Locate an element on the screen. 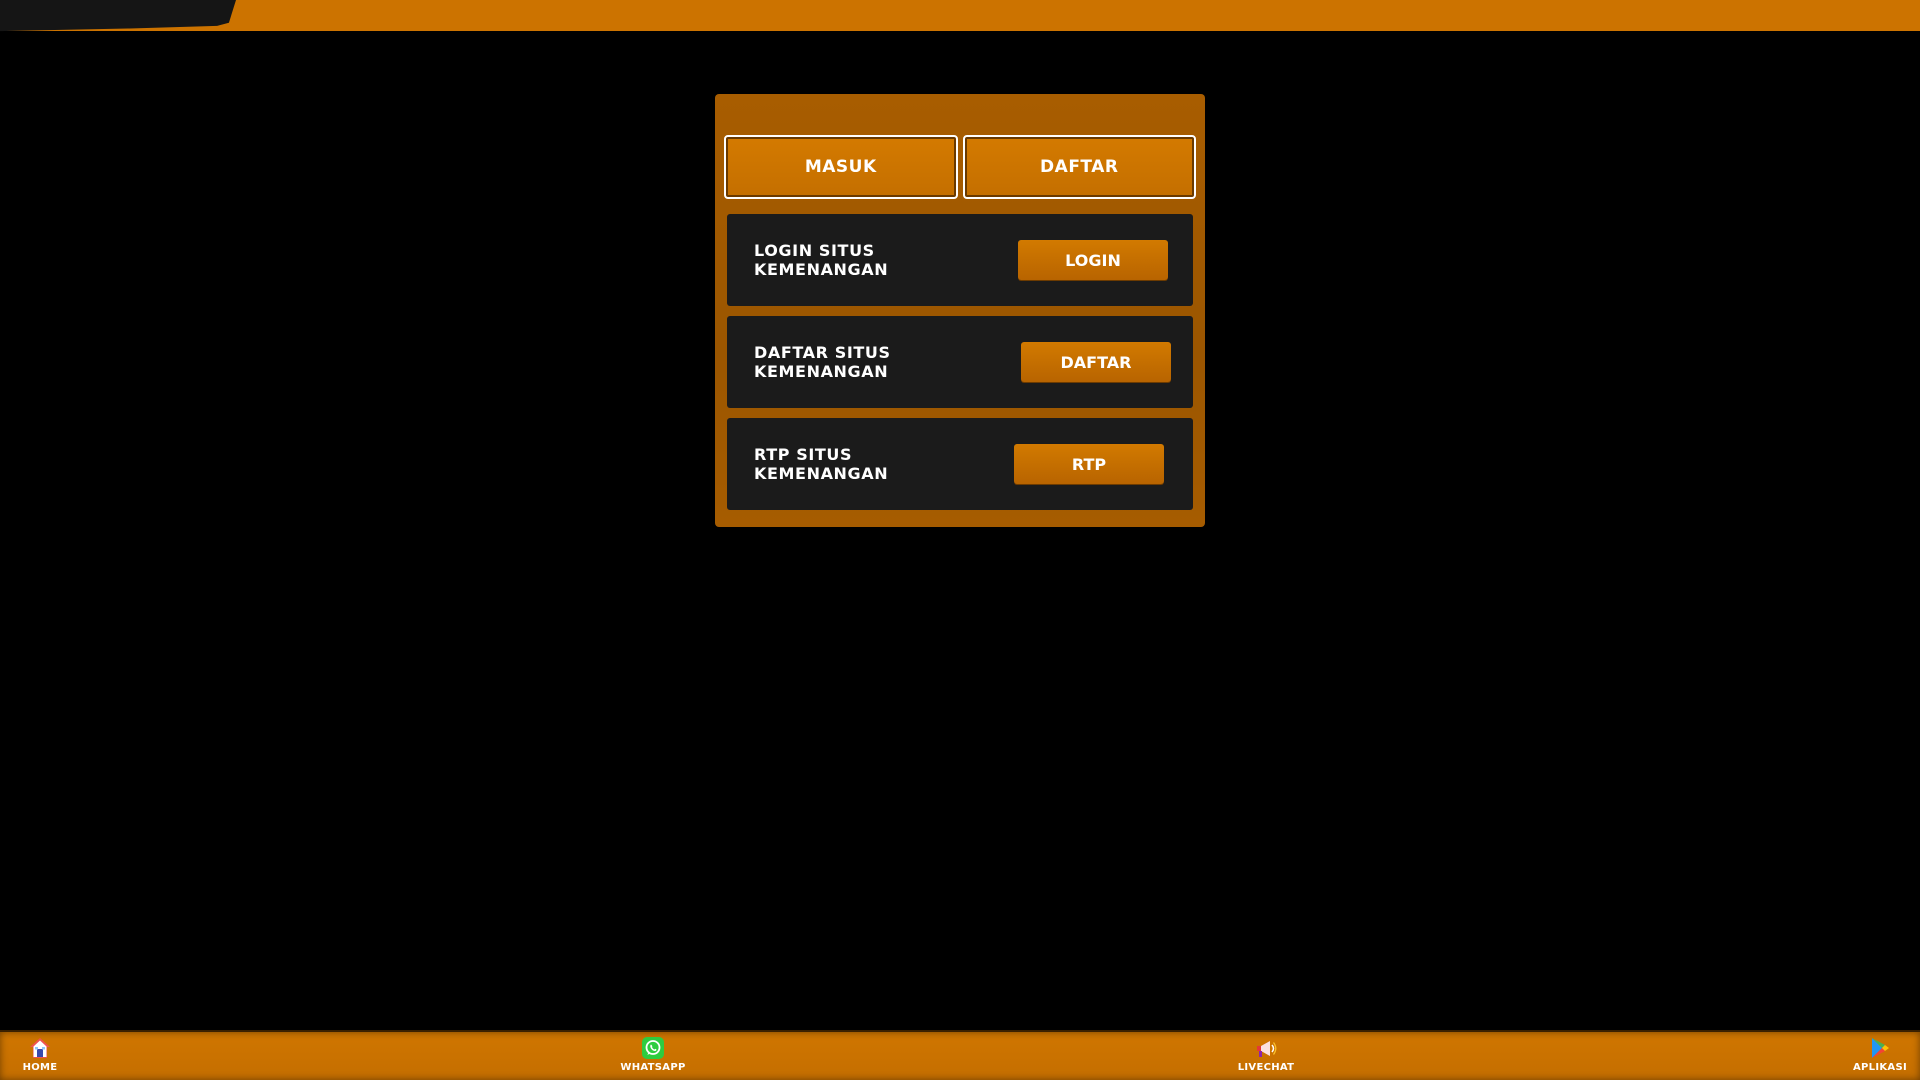 The image size is (1920, 1080). nav-aplikasi: APLIKASI is located at coordinates (1880, 1058).